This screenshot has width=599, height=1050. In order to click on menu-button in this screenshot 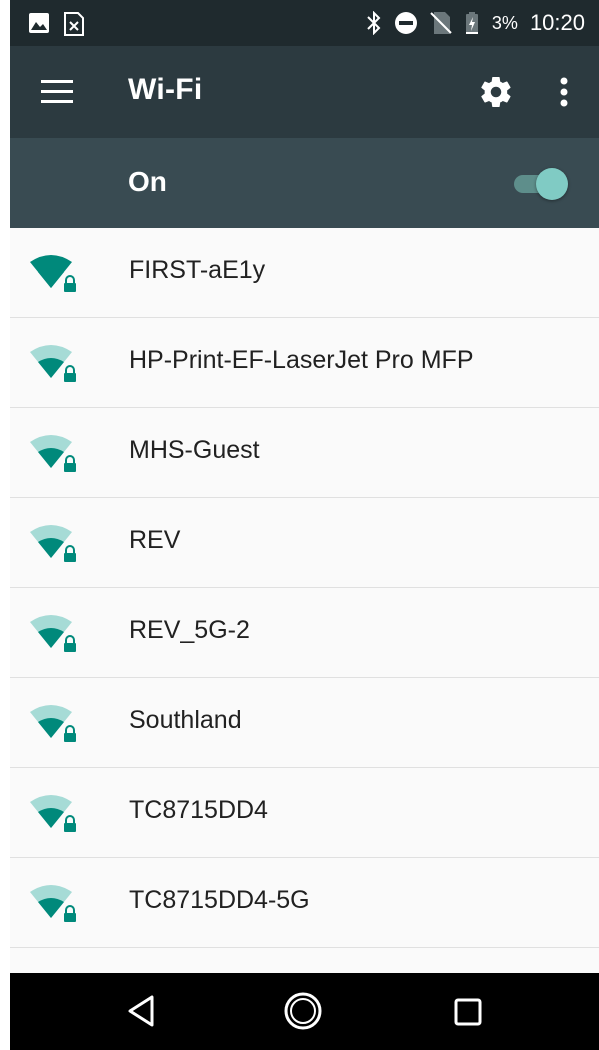, I will do `click(58, 92)`.